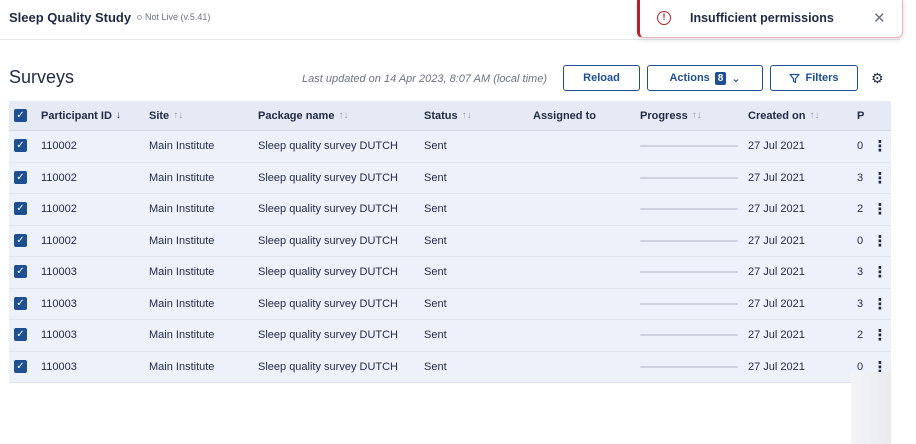 The image size is (916, 444). What do you see at coordinates (877, 78) in the screenshot?
I see `gear-icon: ⚙` at bounding box center [877, 78].